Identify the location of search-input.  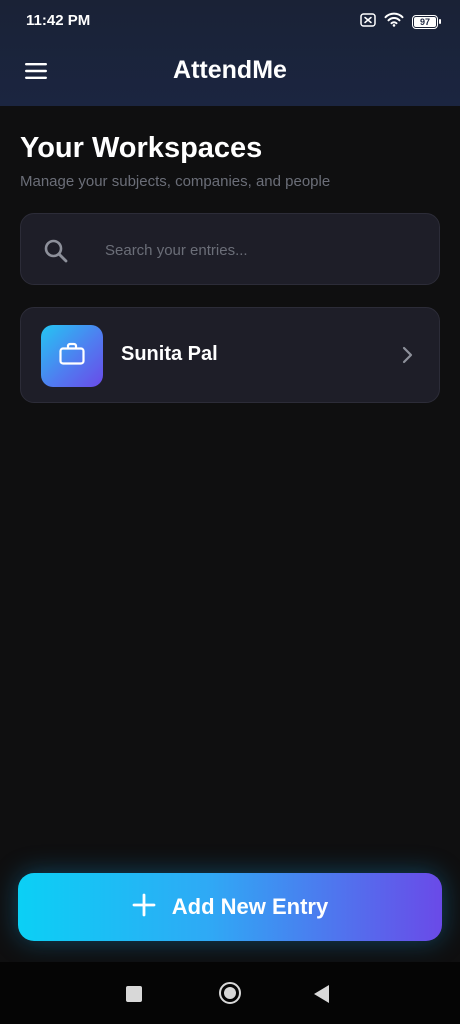
(260, 250).